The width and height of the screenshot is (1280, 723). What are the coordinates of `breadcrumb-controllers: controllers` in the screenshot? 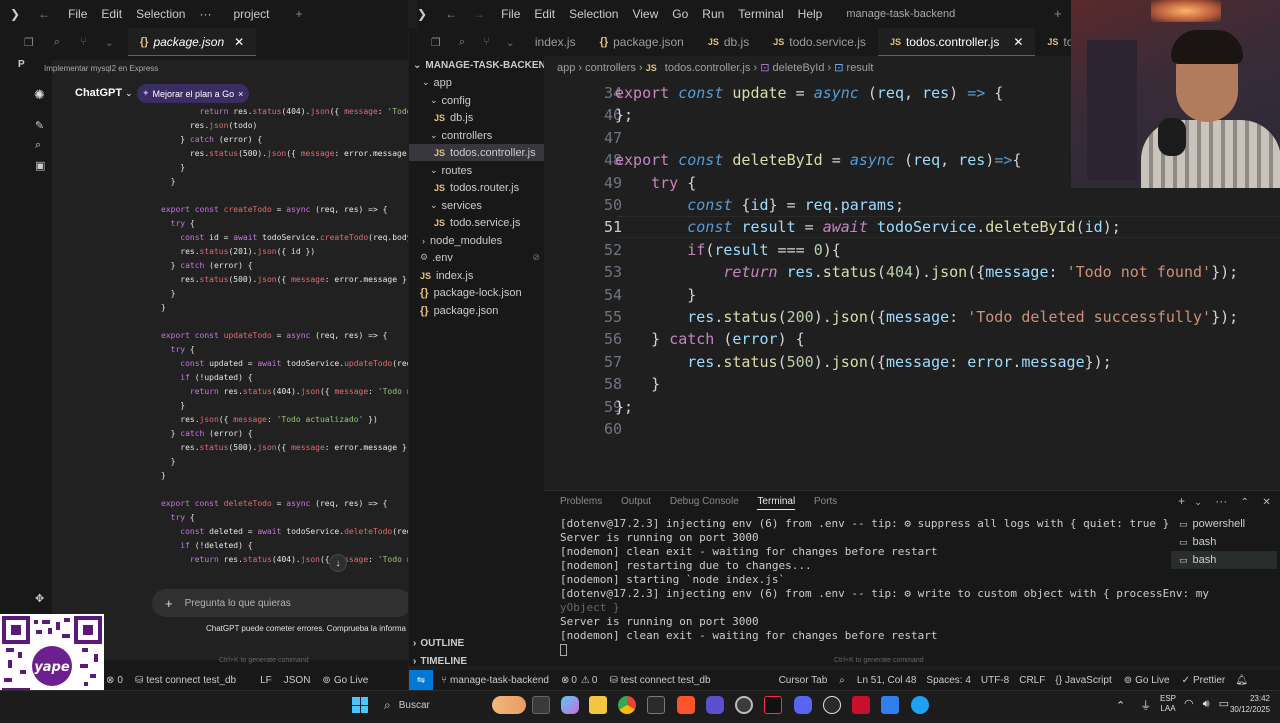 It's located at (610, 68).